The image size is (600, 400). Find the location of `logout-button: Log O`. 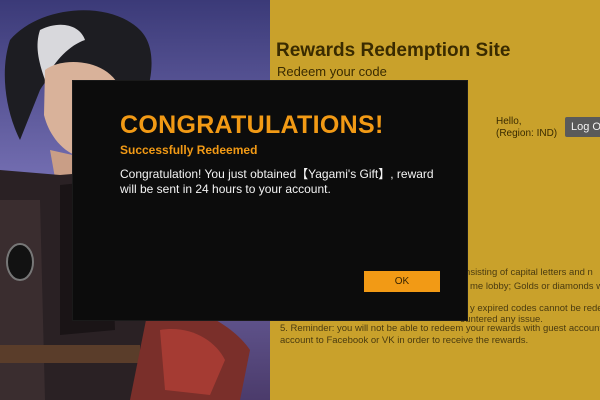

logout-button: Log O is located at coordinates (582, 127).